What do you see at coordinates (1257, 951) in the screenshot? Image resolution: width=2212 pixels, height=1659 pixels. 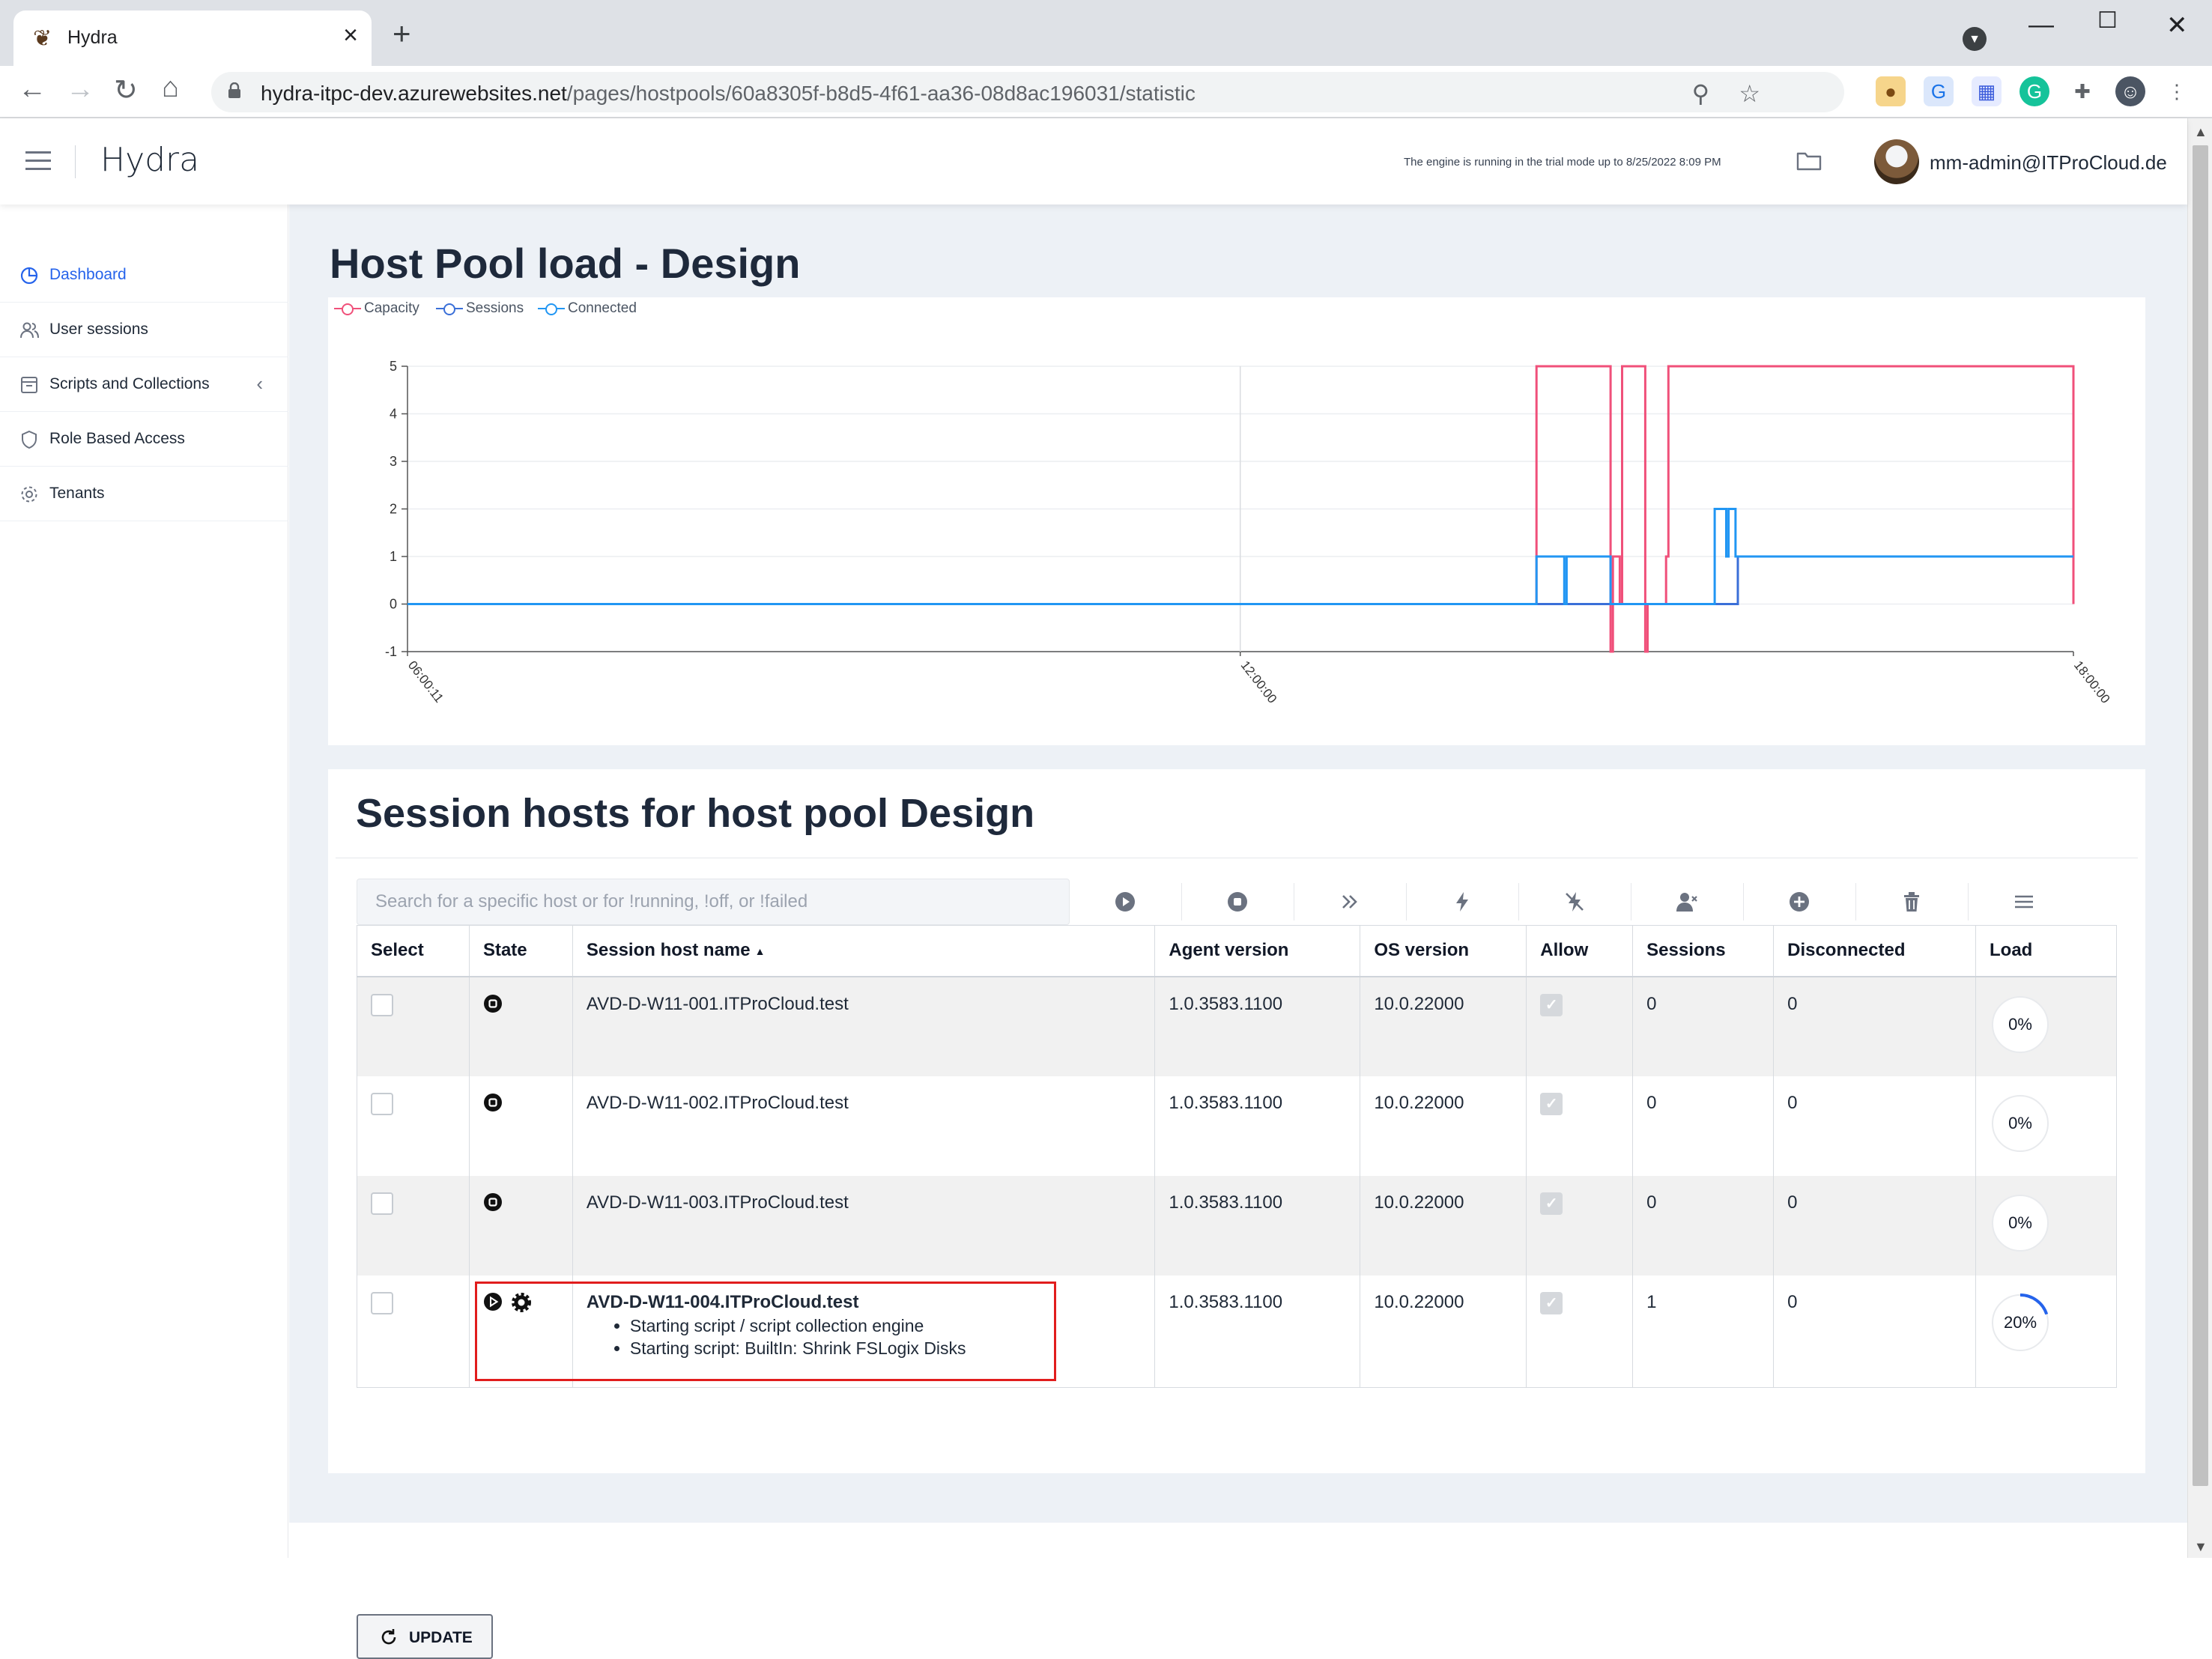 I see `col-agent-version: Agent version` at bounding box center [1257, 951].